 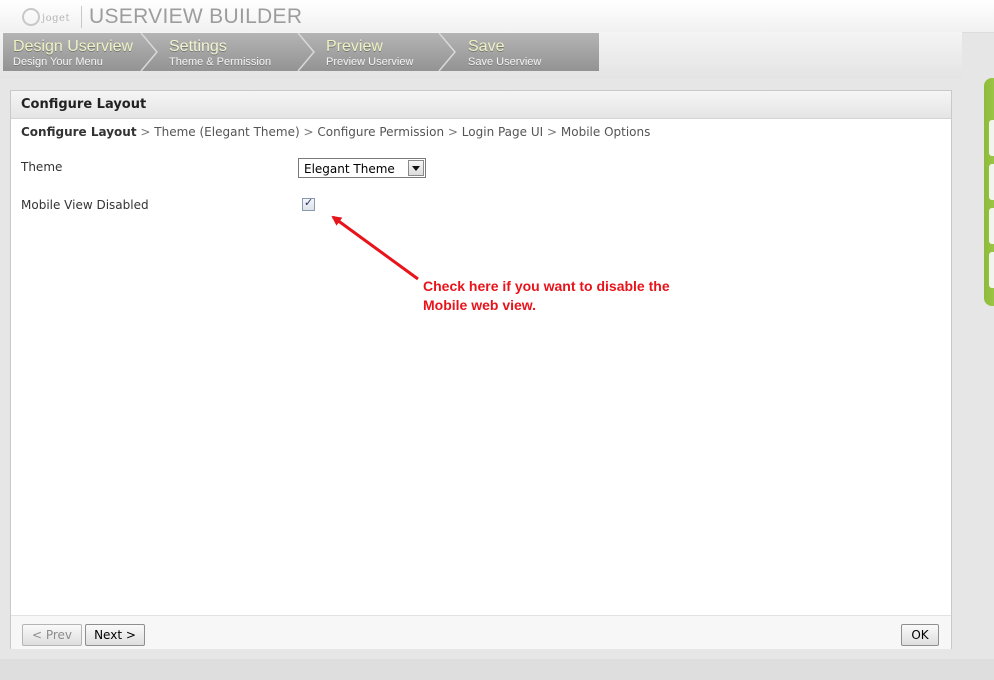 What do you see at coordinates (58, 62) in the screenshot?
I see `step-subtitle: Design Your Menu` at bounding box center [58, 62].